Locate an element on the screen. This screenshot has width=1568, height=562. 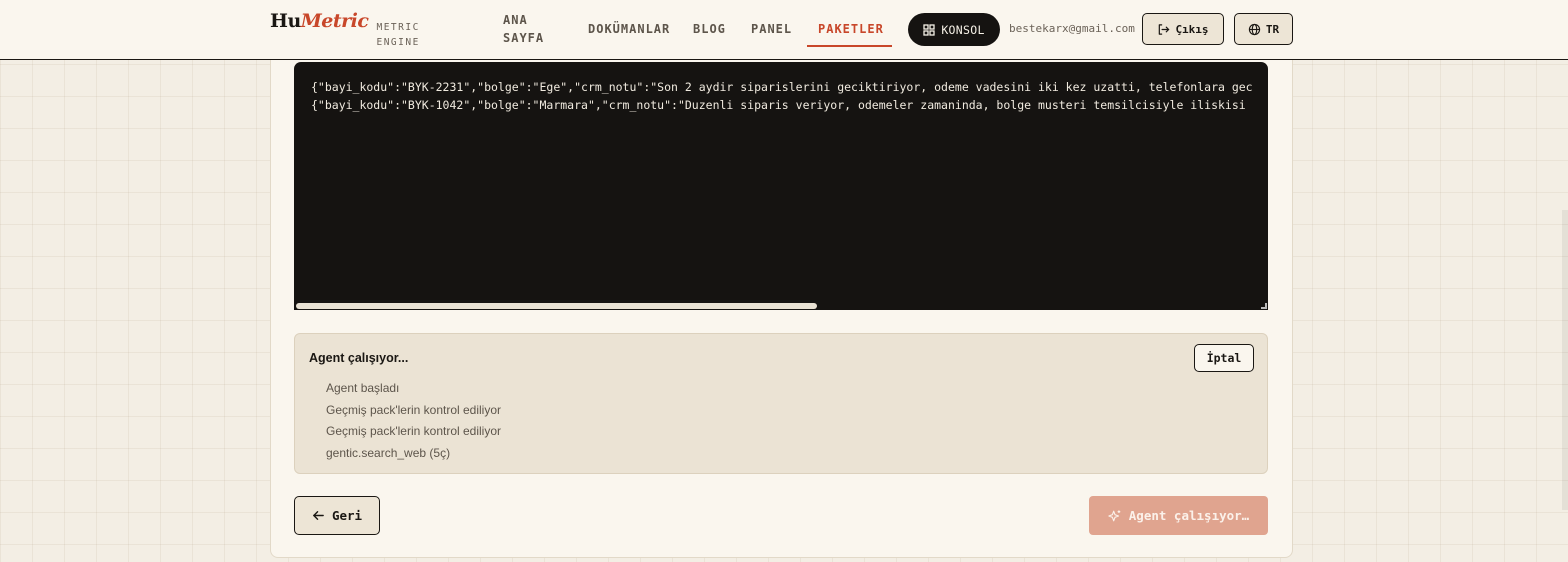
nav-blog: BLOG is located at coordinates (709, 29).